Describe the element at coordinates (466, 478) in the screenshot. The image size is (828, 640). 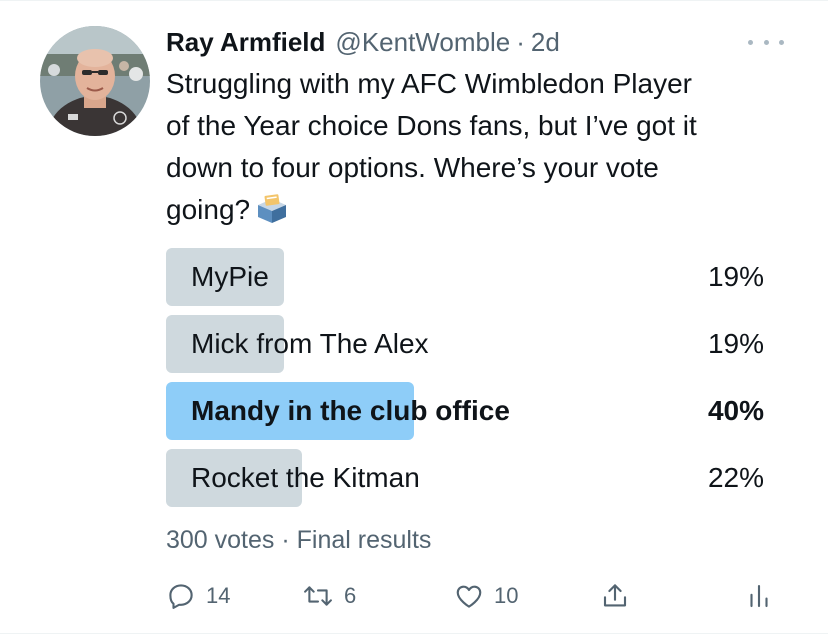
I see `poll-option: Rocket the Kitman 22%` at that location.